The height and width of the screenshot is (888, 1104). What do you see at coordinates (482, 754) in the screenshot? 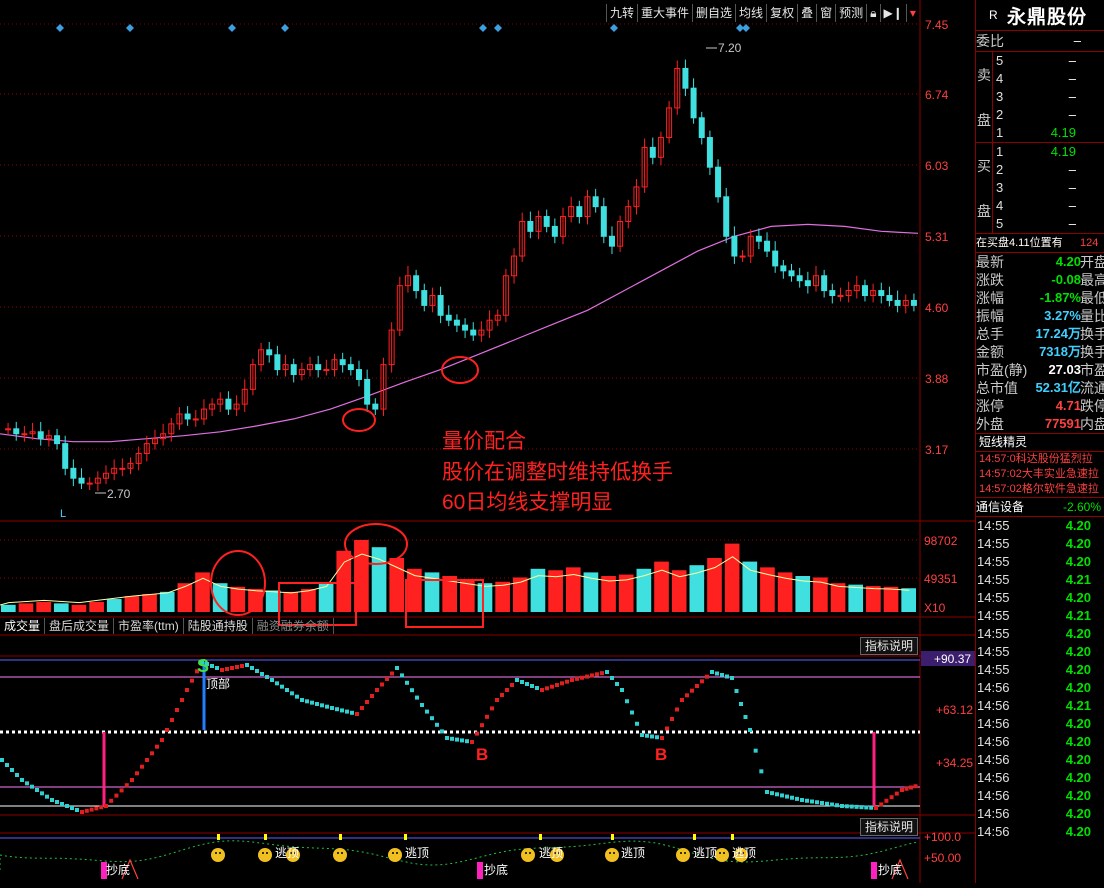
I see `indicator1-buy-label: B` at bounding box center [482, 754].